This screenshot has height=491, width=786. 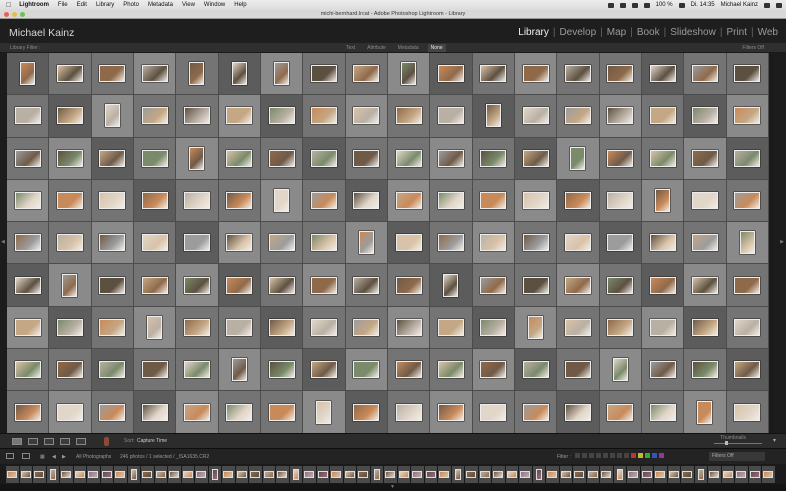 I want to click on module-develop: Develop, so click(x=577, y=32).